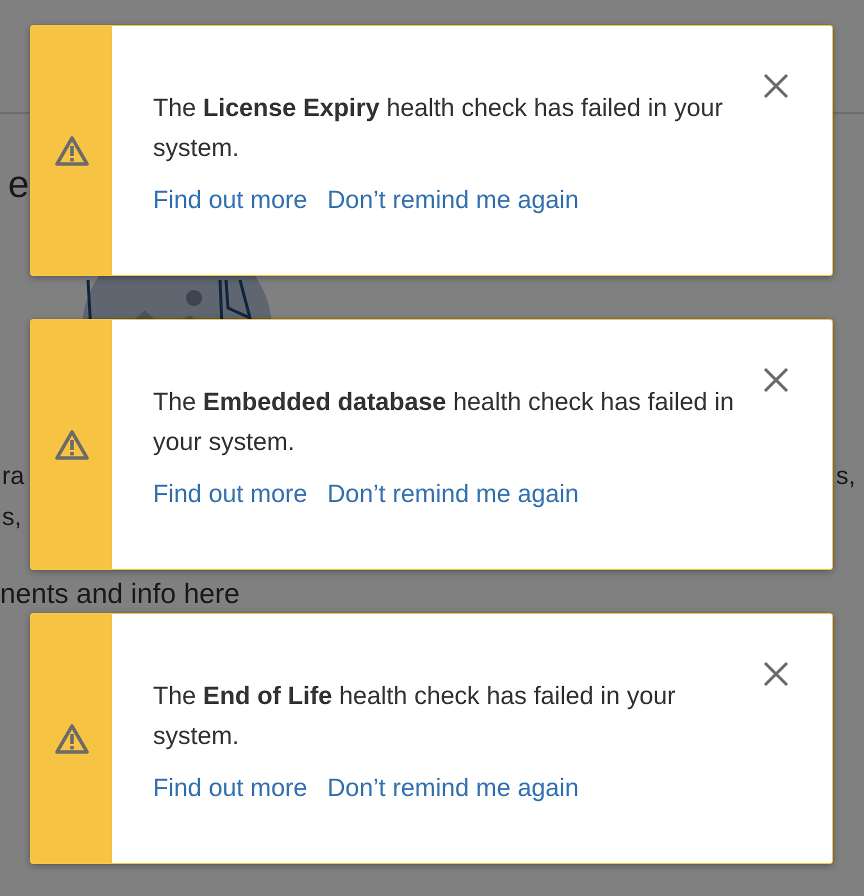 This screenshot has width=864, height=896. What do you see at coordinates (13, 476) in the screenshot?
I see `text-fragment: ra` at bounding box center [13, 476].